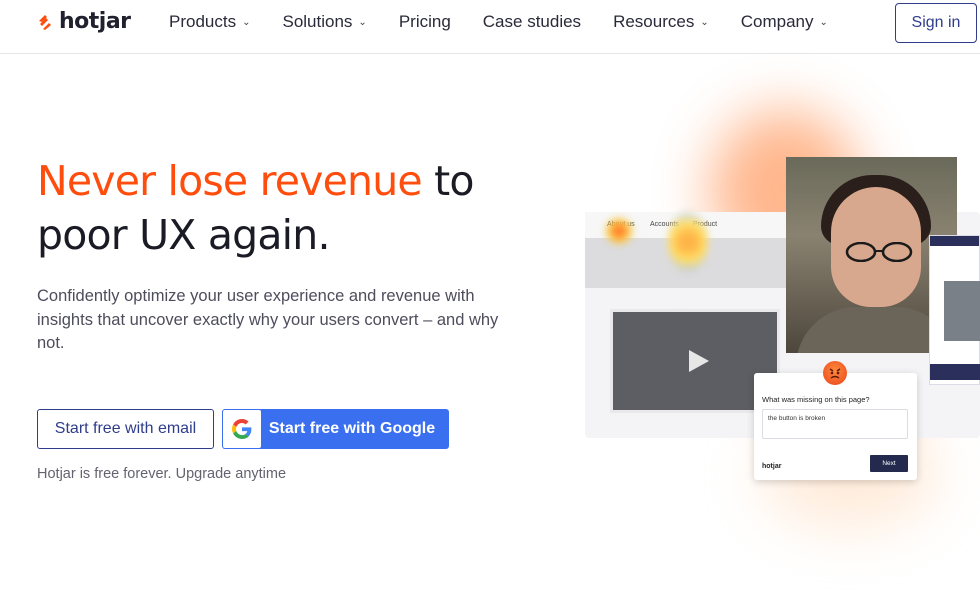 The width and height of the screenshot is (980, 599). I want to click on recording-card-image, so click(962, 311).